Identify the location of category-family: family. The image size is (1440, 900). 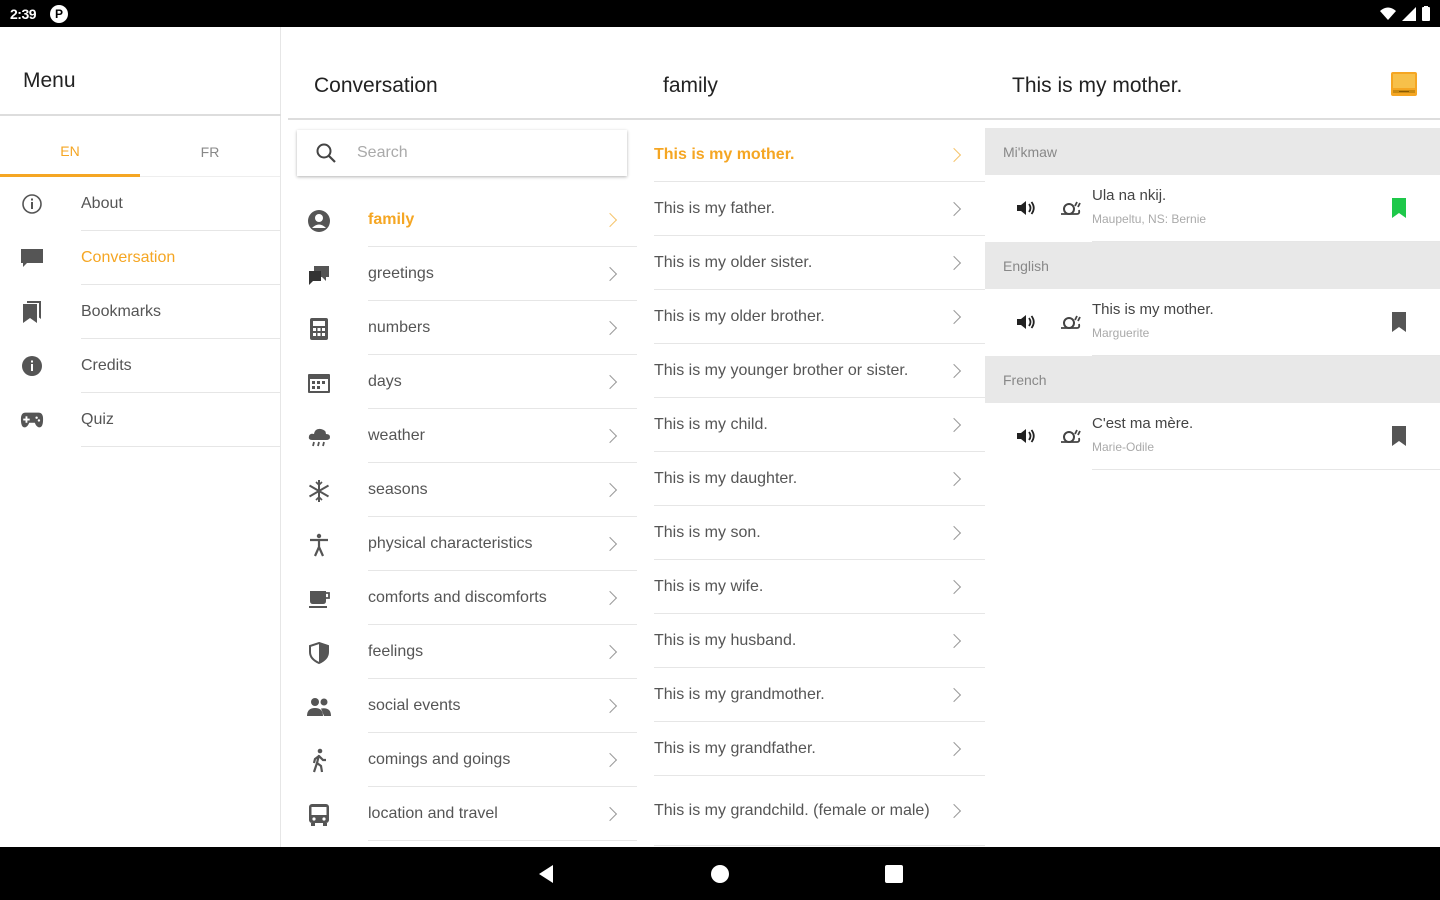
(462, 220).